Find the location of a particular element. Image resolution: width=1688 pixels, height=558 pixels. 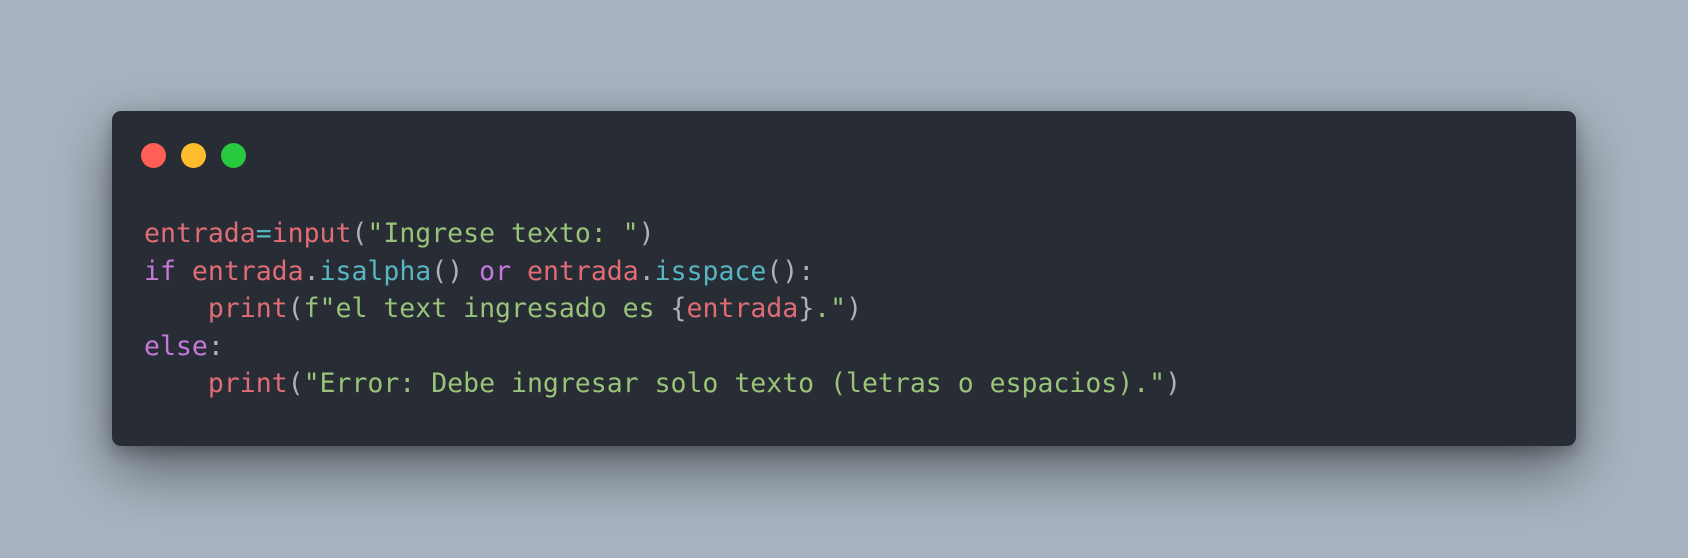

code-token-method: isalpha is located at coordinates (375, 271).